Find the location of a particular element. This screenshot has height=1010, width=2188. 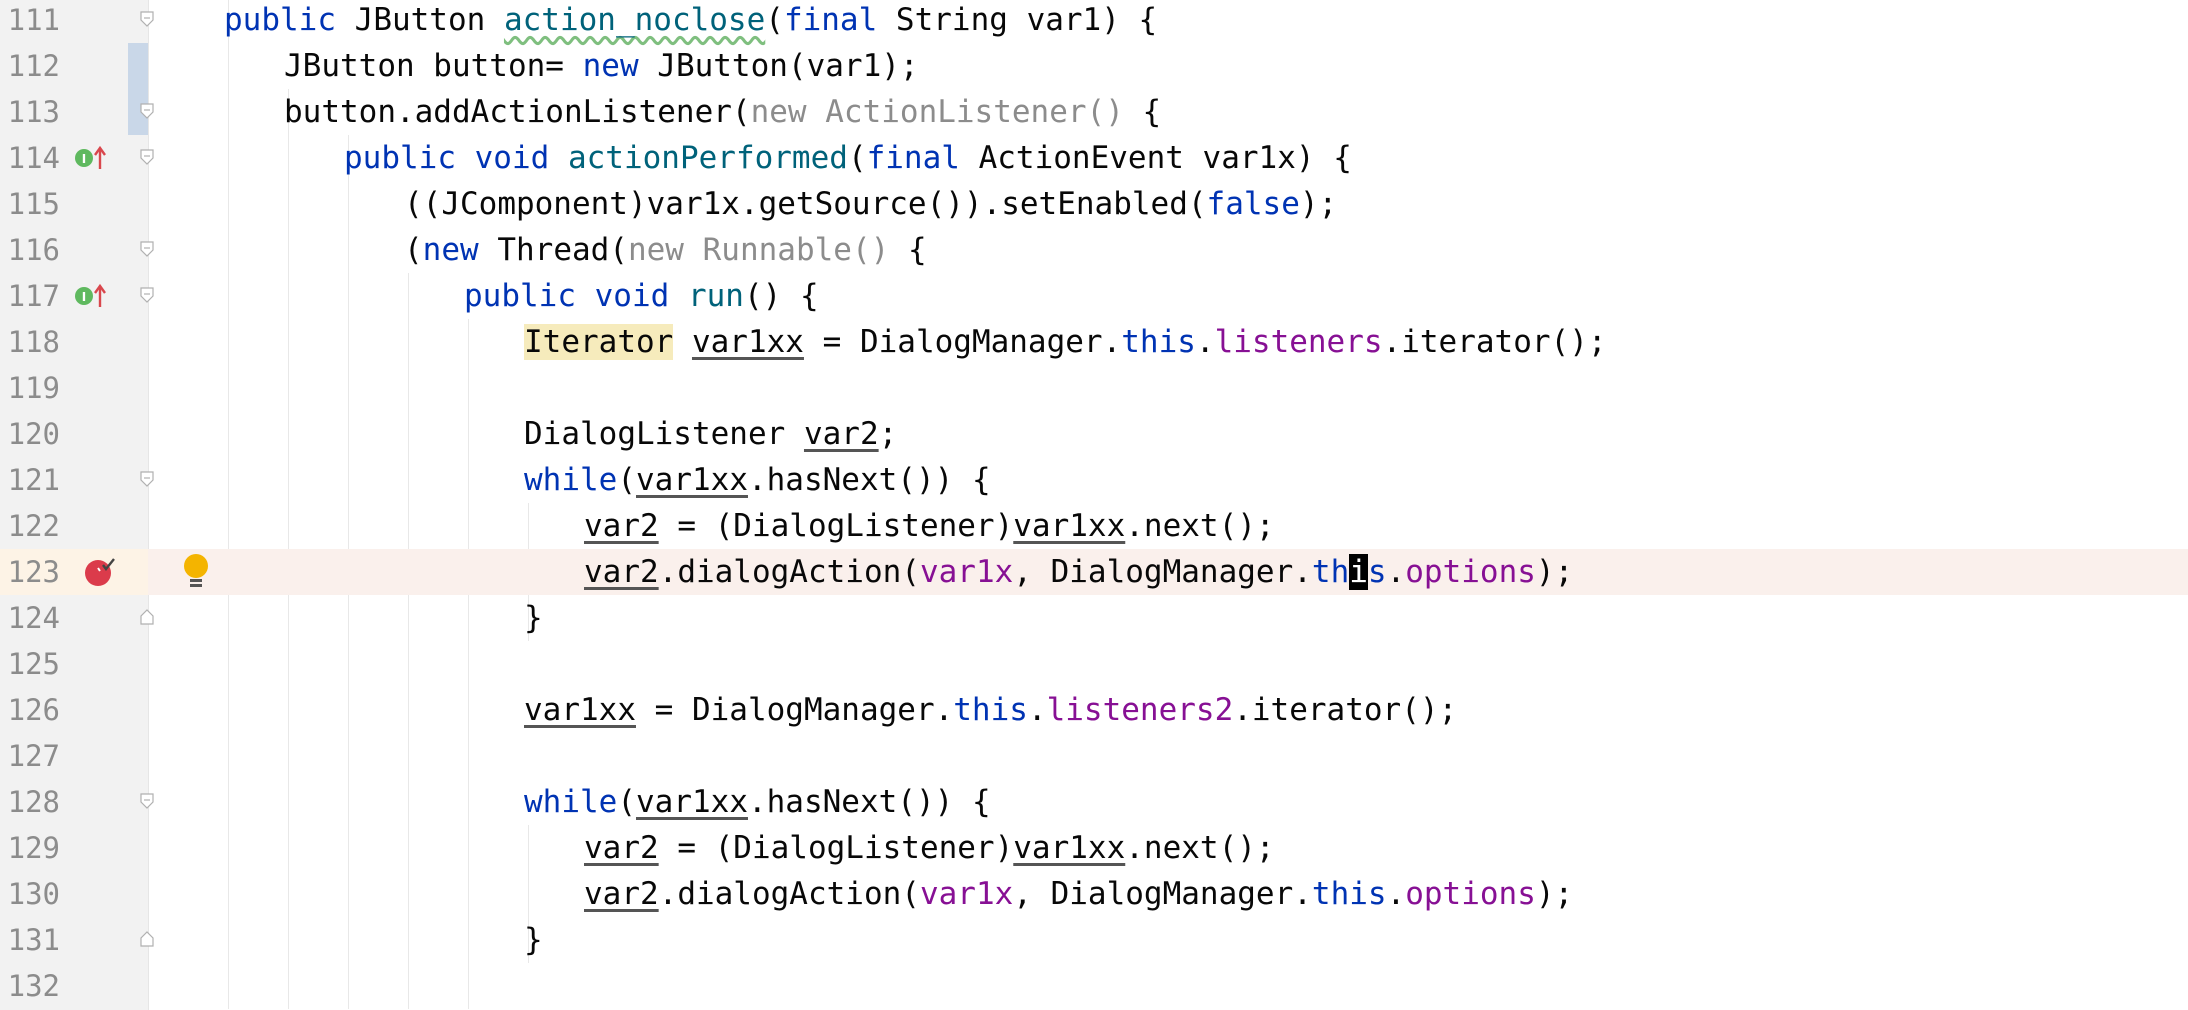

gutter-cell: 118 is located at coordinates (74, 342).